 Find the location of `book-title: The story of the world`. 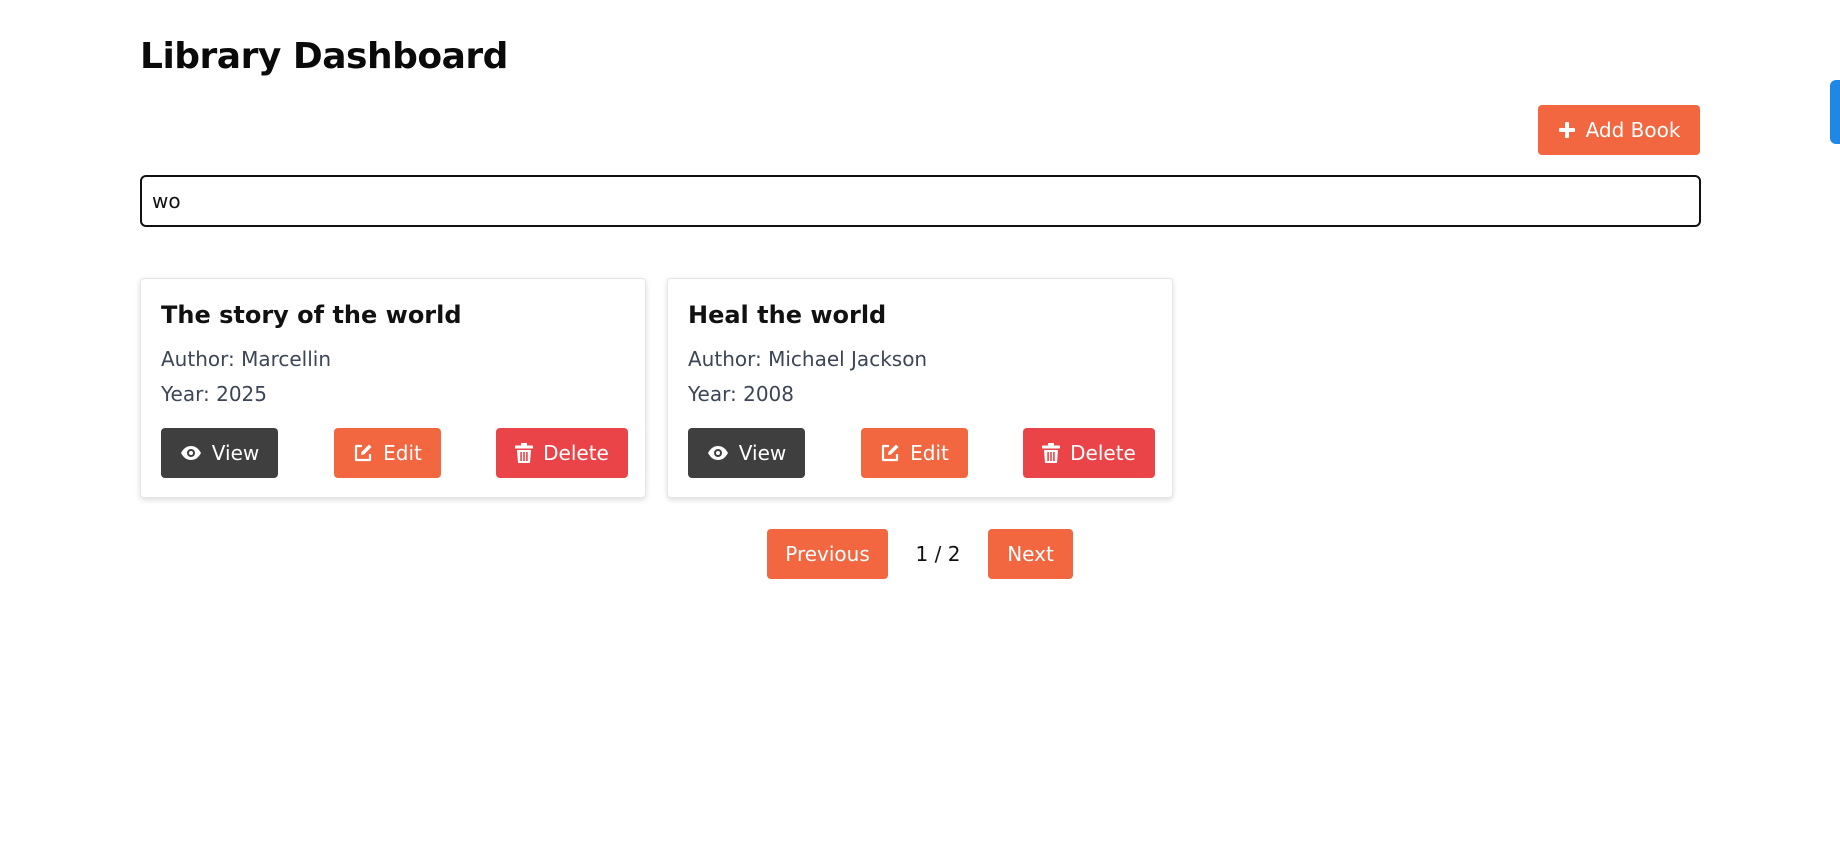

book-title: The story of the world is located at coordinates (311, 315).